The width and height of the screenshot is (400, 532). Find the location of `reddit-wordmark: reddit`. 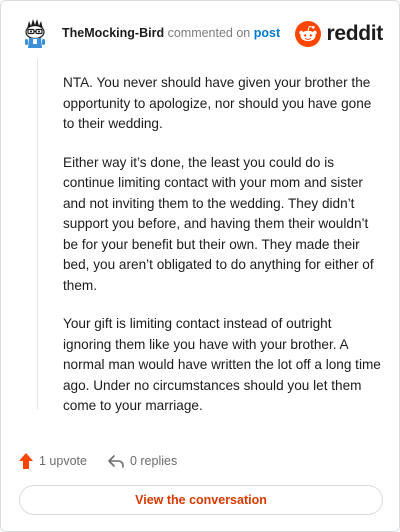

reddit-wordmark: reddit is located at coordinates (354, 33).